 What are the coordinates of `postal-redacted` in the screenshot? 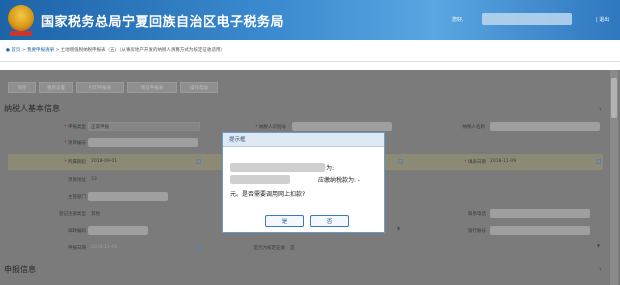 It's located at (118, 230).